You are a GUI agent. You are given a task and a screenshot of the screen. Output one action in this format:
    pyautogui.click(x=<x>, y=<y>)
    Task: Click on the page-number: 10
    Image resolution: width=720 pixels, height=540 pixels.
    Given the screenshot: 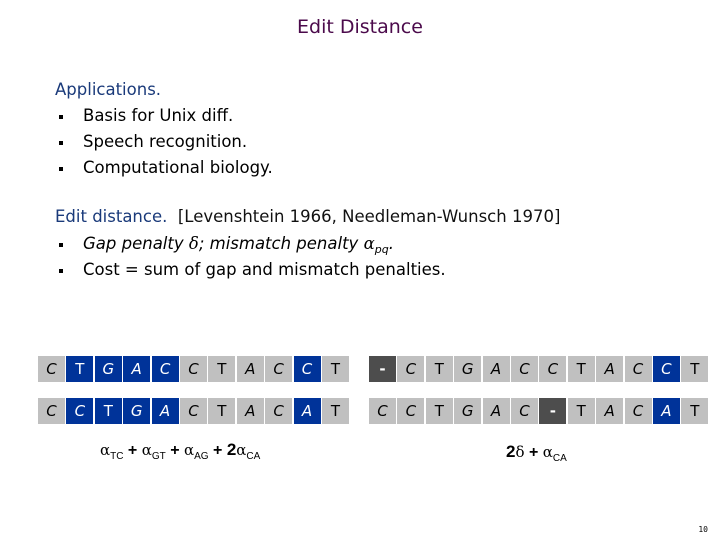 What is the action you would take?
    pyautogui.click(x=703, y=529)
    